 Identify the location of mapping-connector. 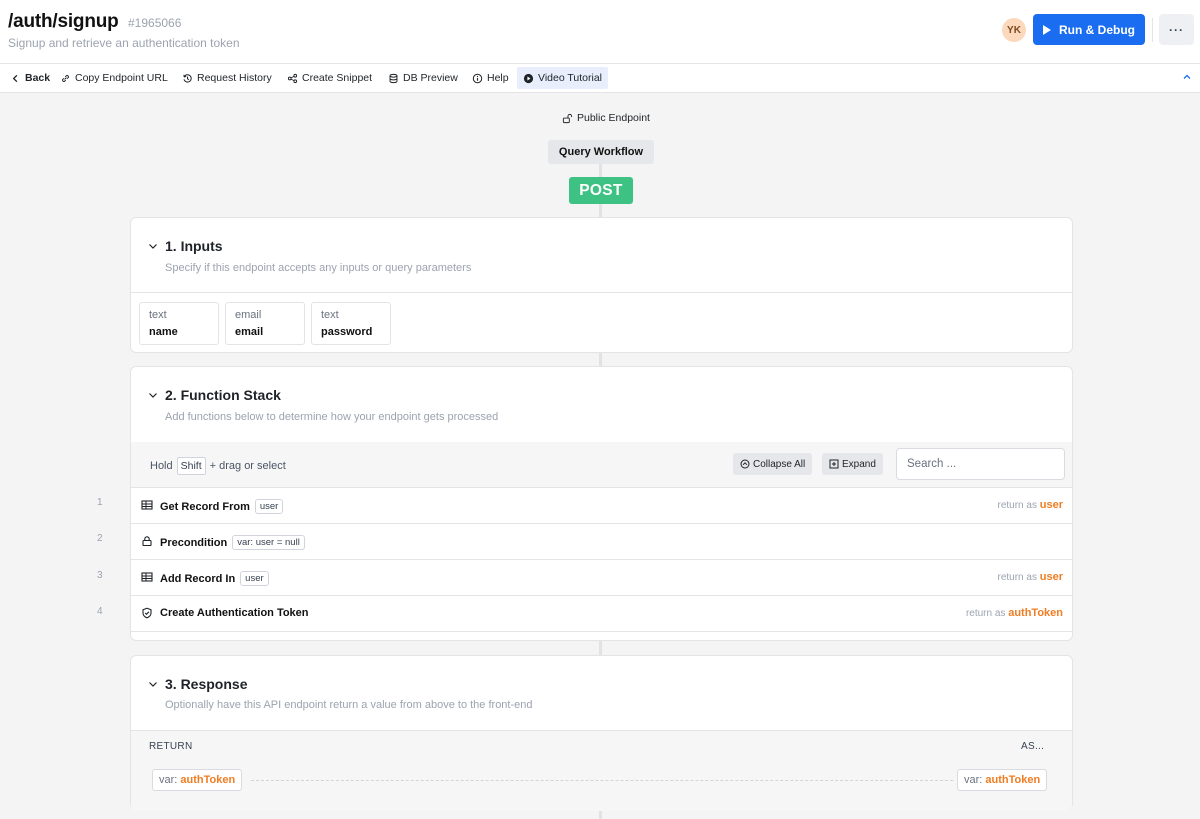
(602, 780).